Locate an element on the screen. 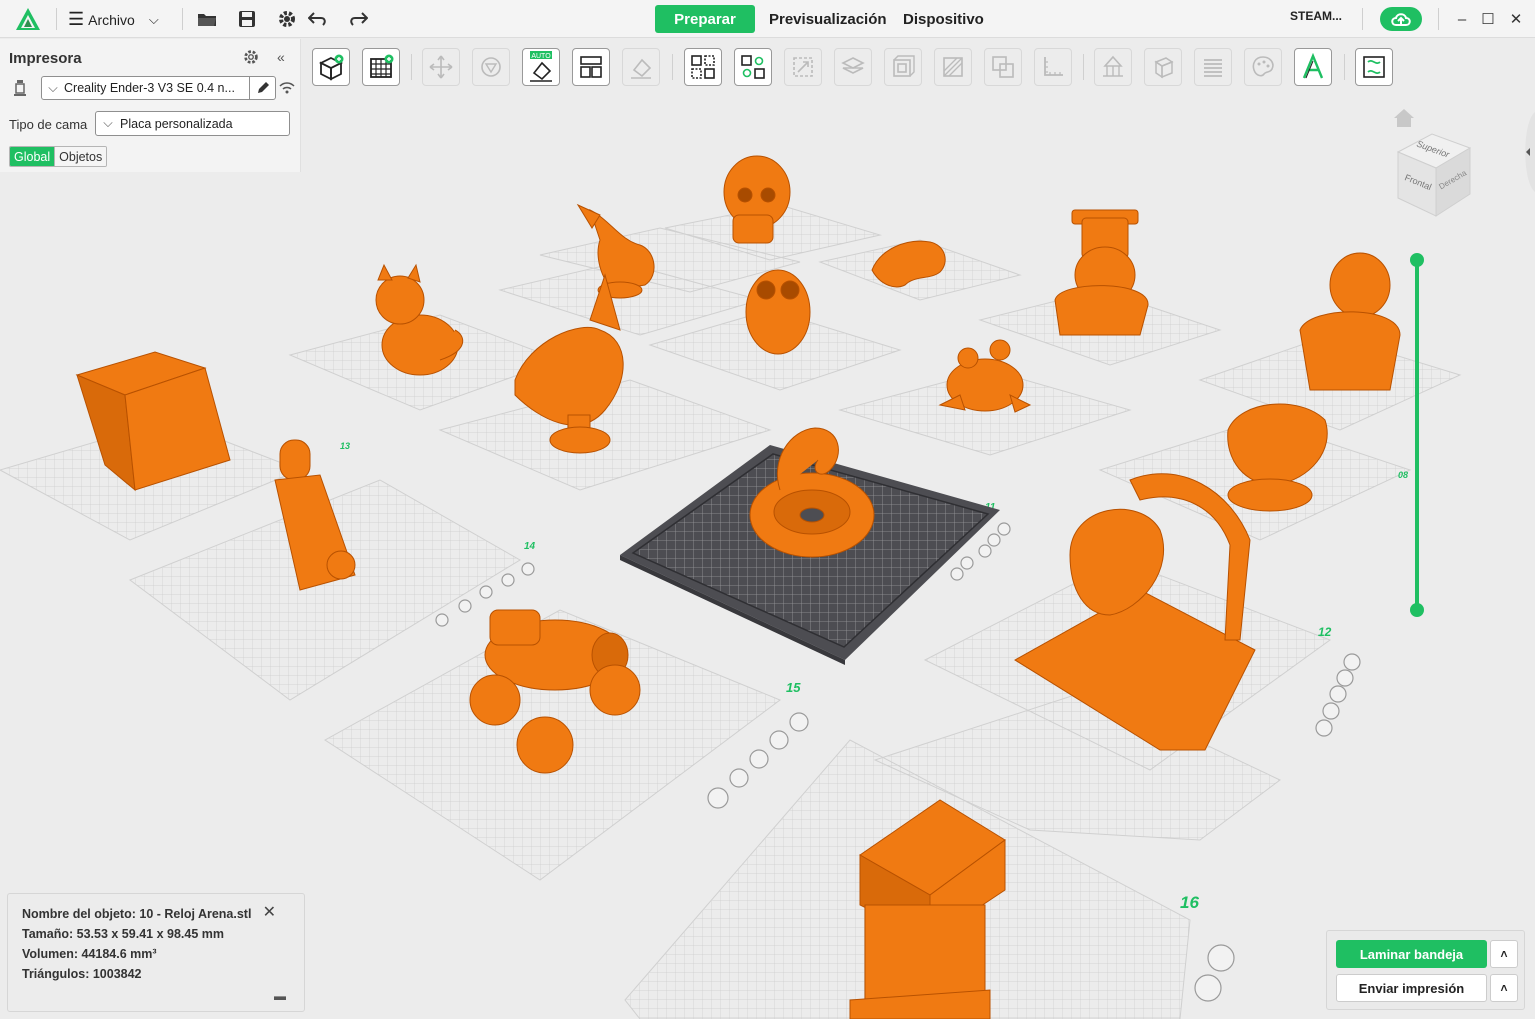 The image size is (1535, 1019). variable-layer-tool is located at coordinates (1213, 67).